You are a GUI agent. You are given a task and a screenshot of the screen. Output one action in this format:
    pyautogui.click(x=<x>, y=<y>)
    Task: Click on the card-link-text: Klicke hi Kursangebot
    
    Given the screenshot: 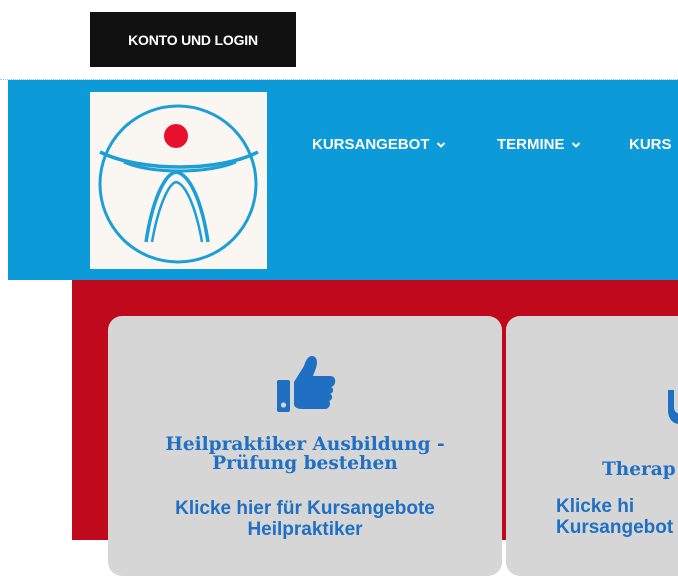 What is the action you would take?
    pyautogui.click(x=615, y=517)
    